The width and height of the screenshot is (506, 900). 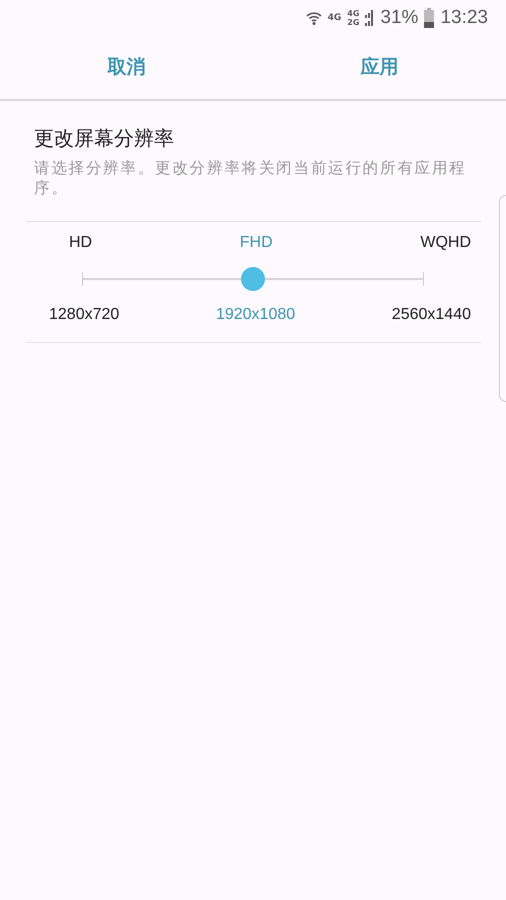 I want to click on slider-thumb, so click(x=253, y=279).